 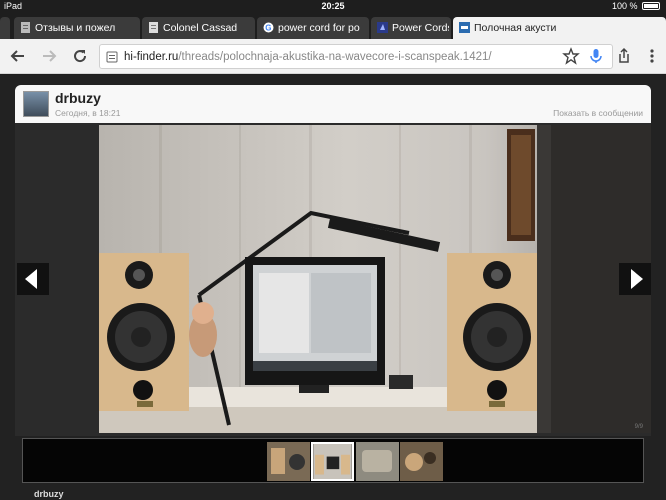 I want to click on footer-username: drbuzy, so click(x=49, y=494).